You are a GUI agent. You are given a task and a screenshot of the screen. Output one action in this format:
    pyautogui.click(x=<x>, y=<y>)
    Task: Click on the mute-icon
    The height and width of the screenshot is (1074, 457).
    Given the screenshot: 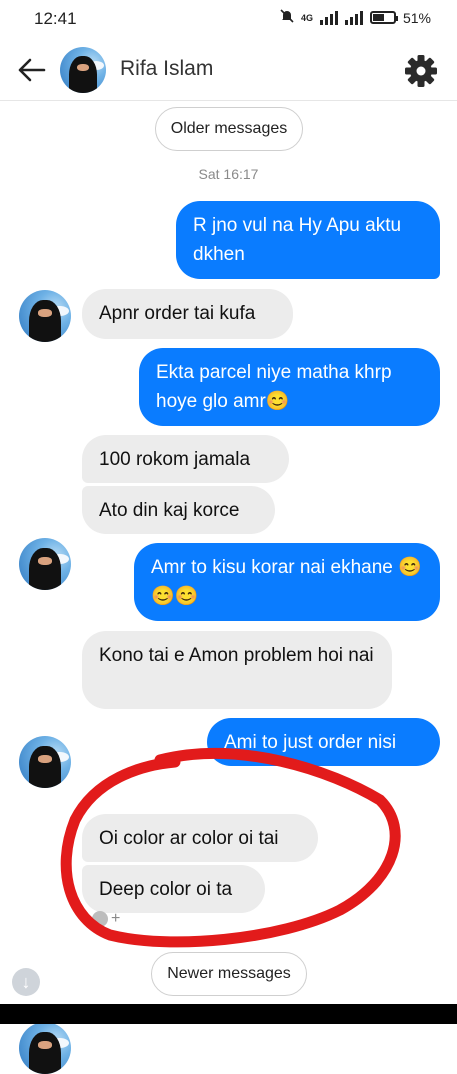 What is the action you would take?
    pyautogui.click(x=287, y=17)
    